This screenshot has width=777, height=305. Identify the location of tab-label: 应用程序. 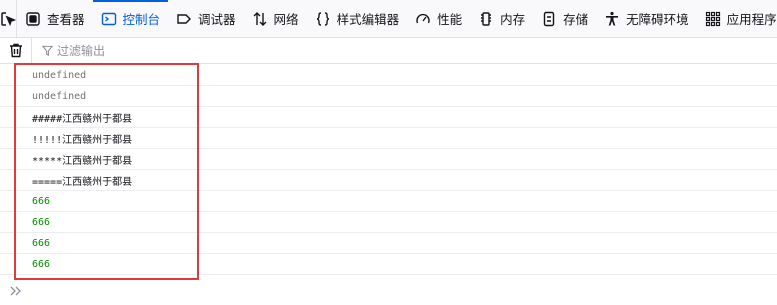
(751, 19).